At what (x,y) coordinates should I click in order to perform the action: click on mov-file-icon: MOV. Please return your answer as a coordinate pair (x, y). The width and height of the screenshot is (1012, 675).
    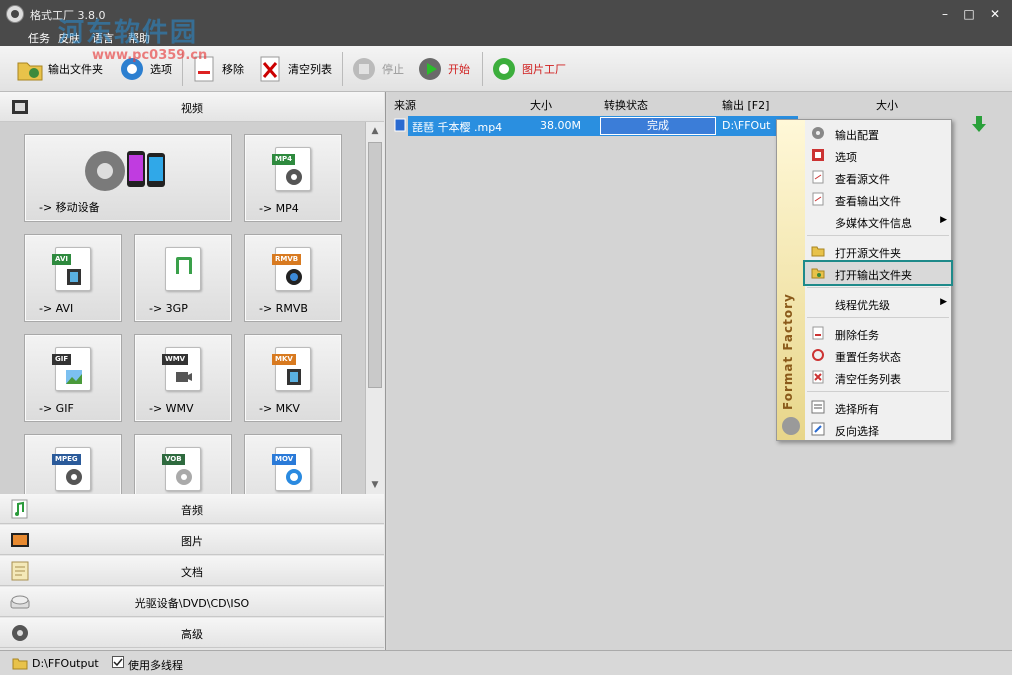
    Looking at the image, I should click on (291, 469).